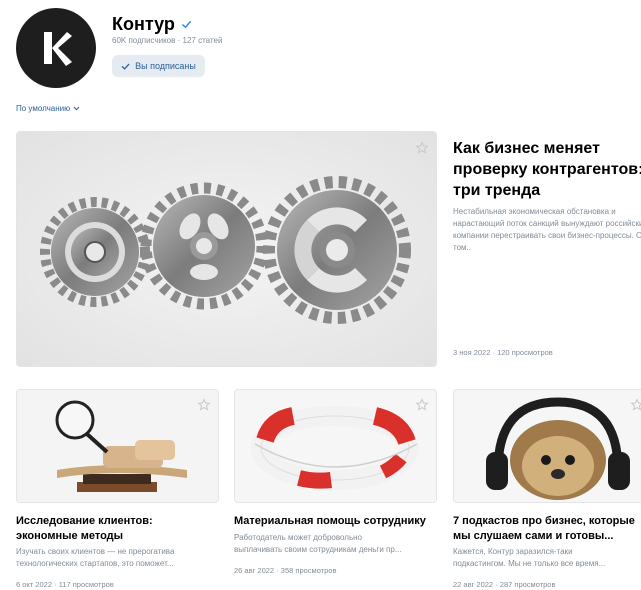  I want to click on lifebuoy-image, so click(335, 446).